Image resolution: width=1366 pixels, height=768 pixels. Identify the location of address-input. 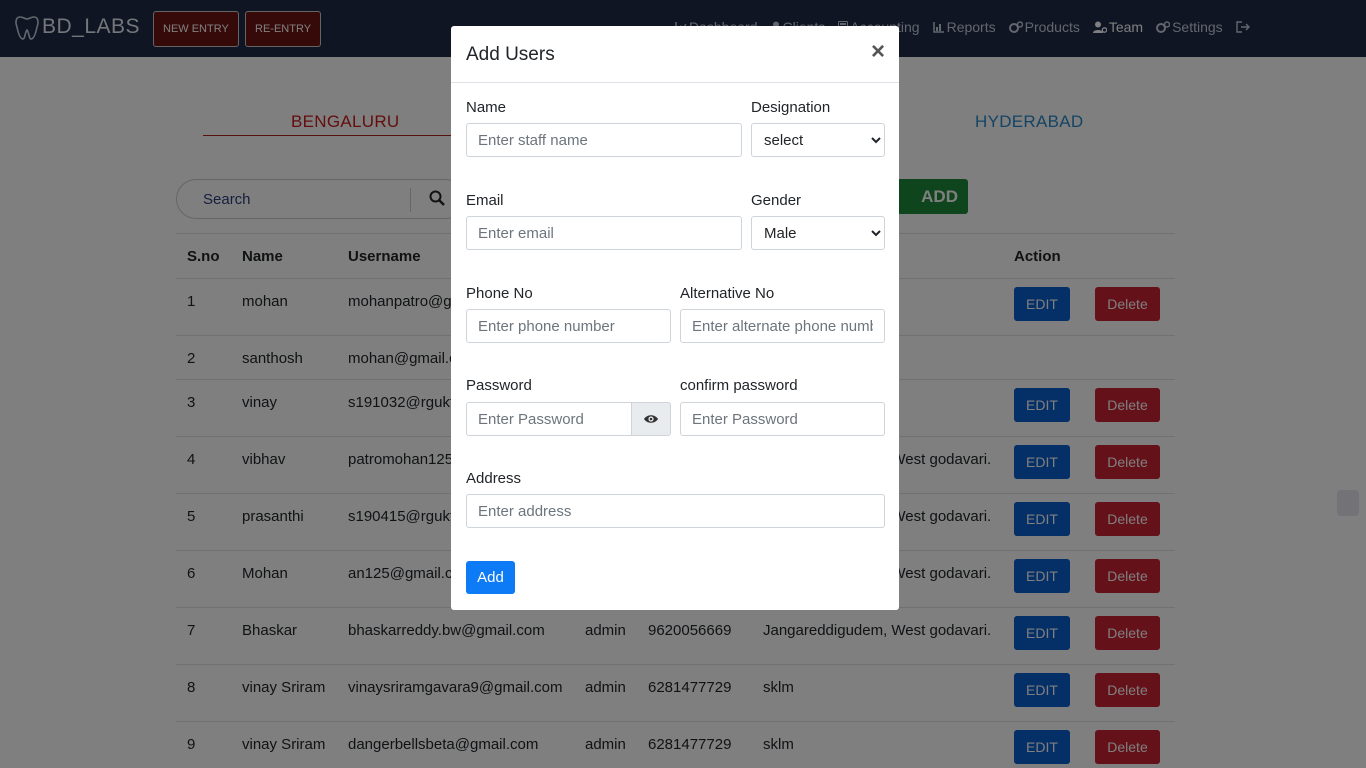
(675, 511).